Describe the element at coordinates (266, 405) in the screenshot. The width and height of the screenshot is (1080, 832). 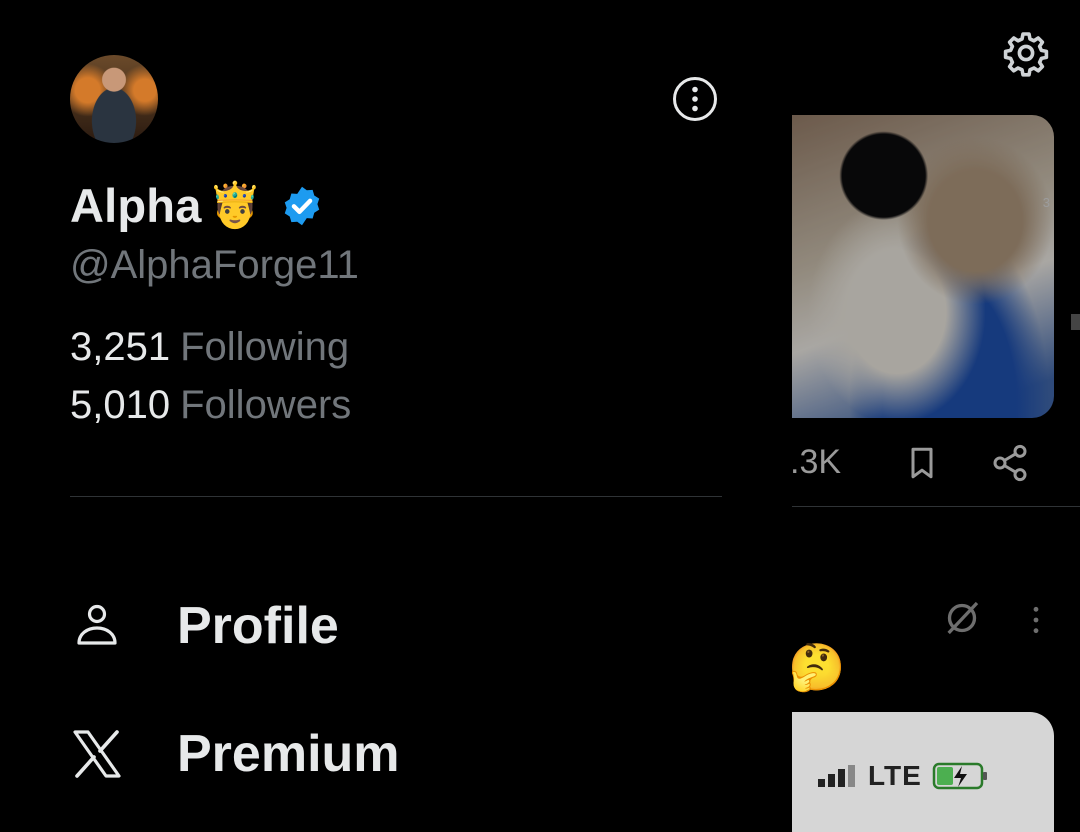
I see `followers-label: Followers` at that location.